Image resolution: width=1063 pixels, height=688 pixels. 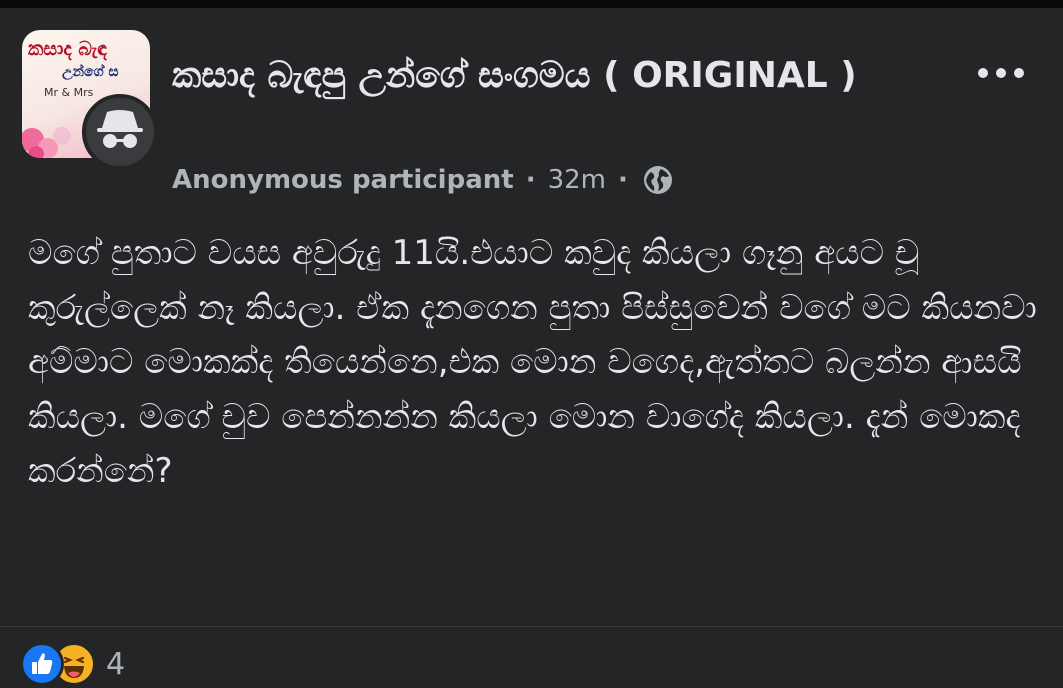 I want to click on post-time: 32m, so click(x=577, y=180).